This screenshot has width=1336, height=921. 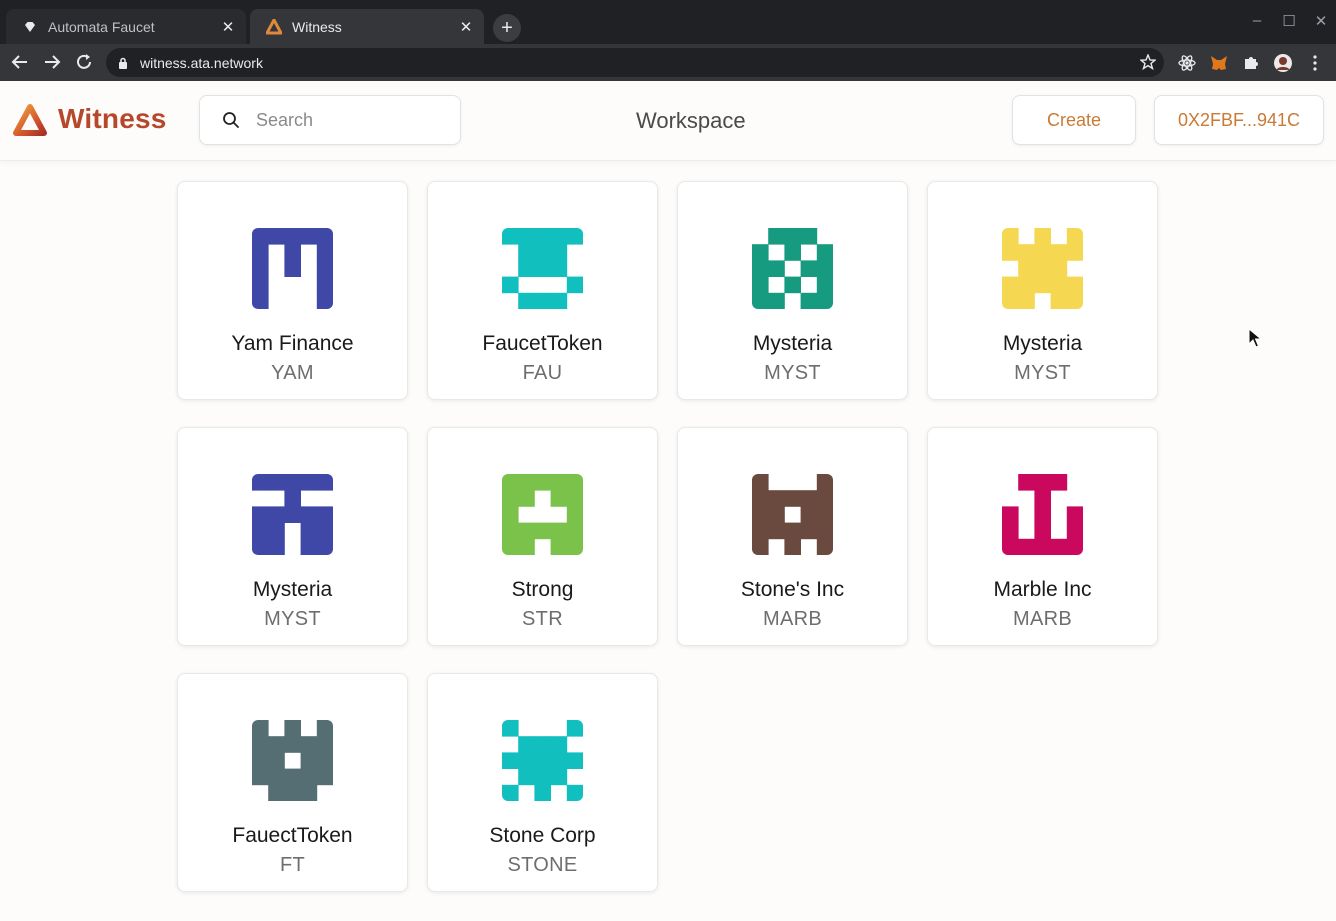 I want to click on token-card: Marble Inc MARB, so click(x=1042, y=536).